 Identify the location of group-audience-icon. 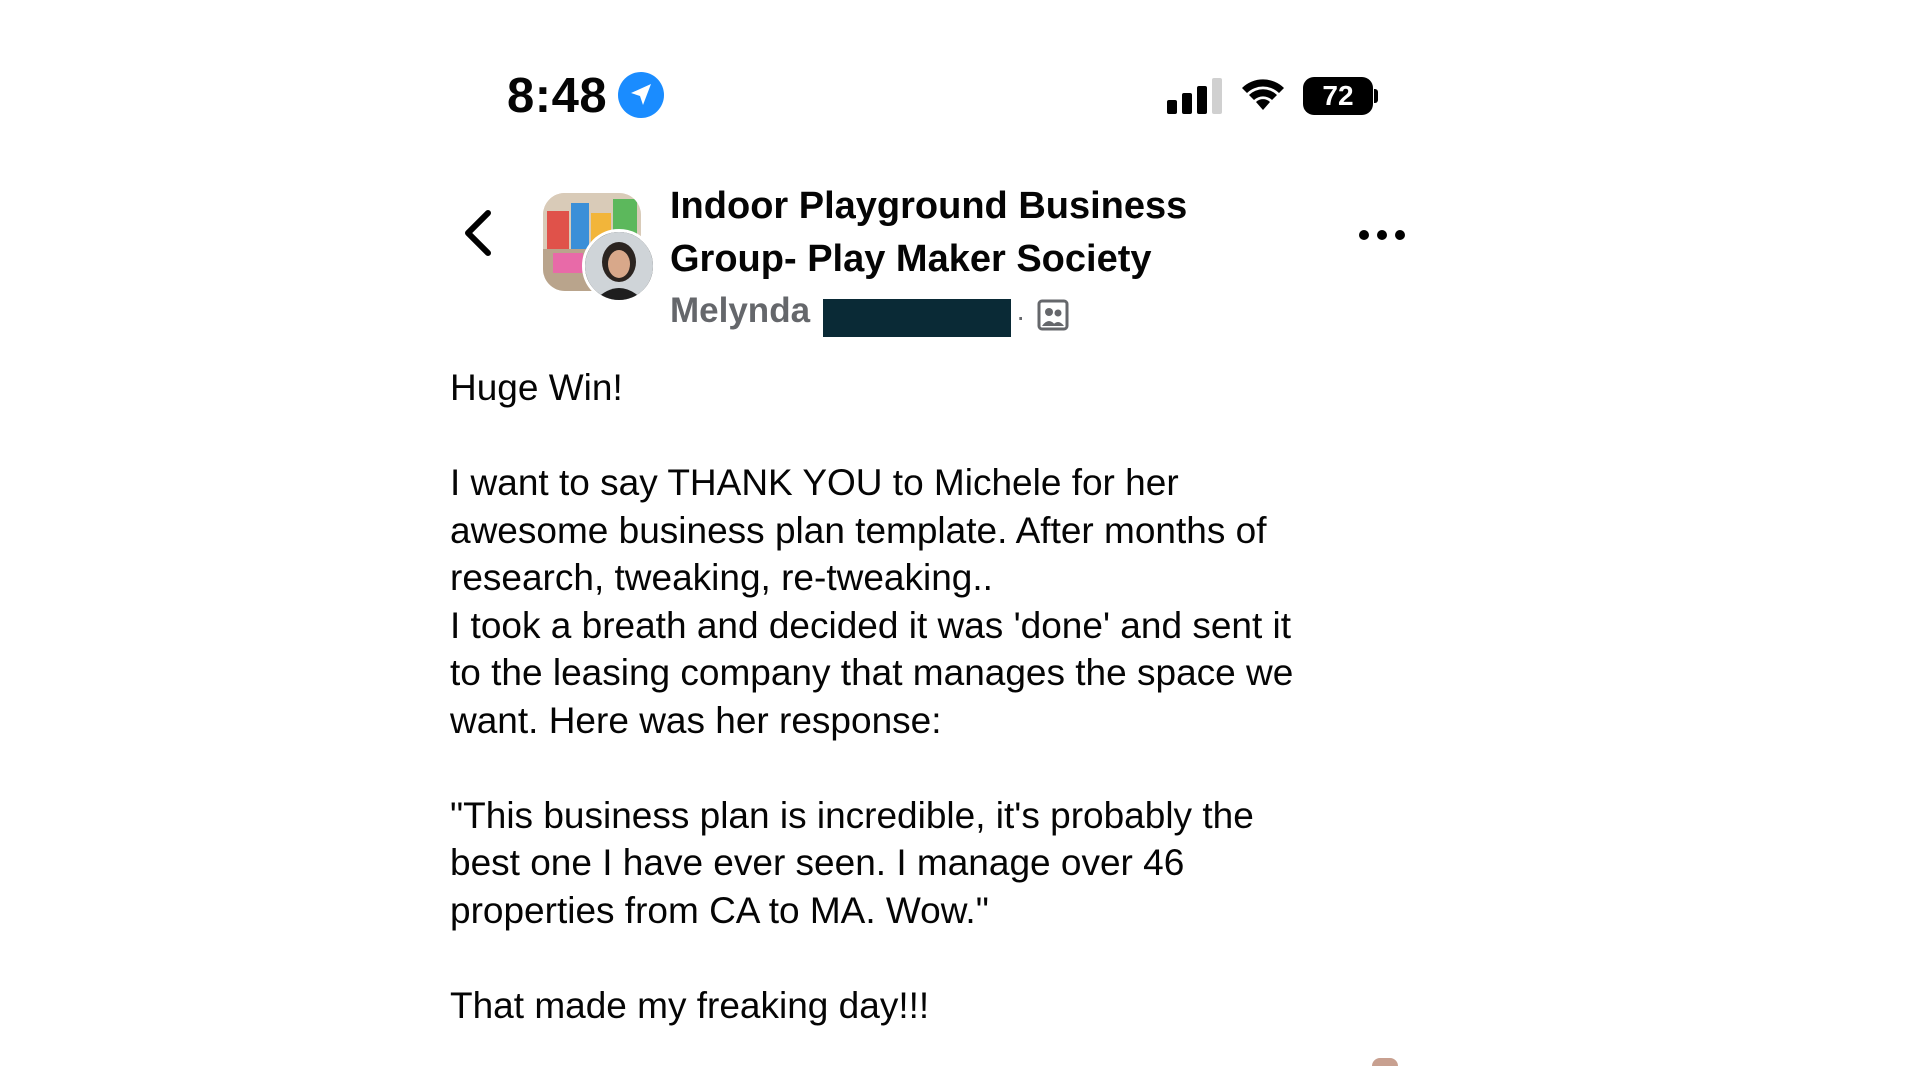
(1053, 315).